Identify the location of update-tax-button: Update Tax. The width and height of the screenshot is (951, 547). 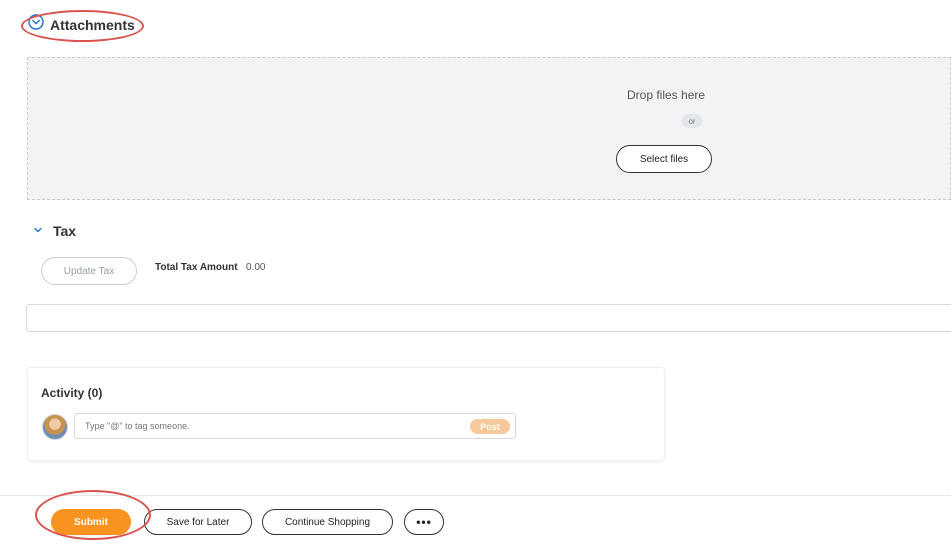
(89, 271).